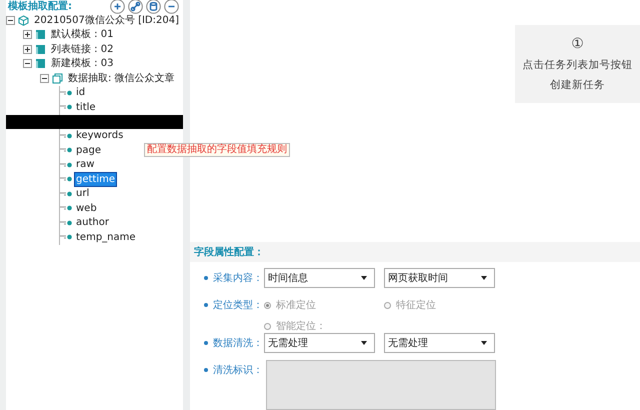  What do you see at coordinates (238, 343) in the screenshot?
I see `field-label: 数据清洗：` at bounding box center [238, 343].